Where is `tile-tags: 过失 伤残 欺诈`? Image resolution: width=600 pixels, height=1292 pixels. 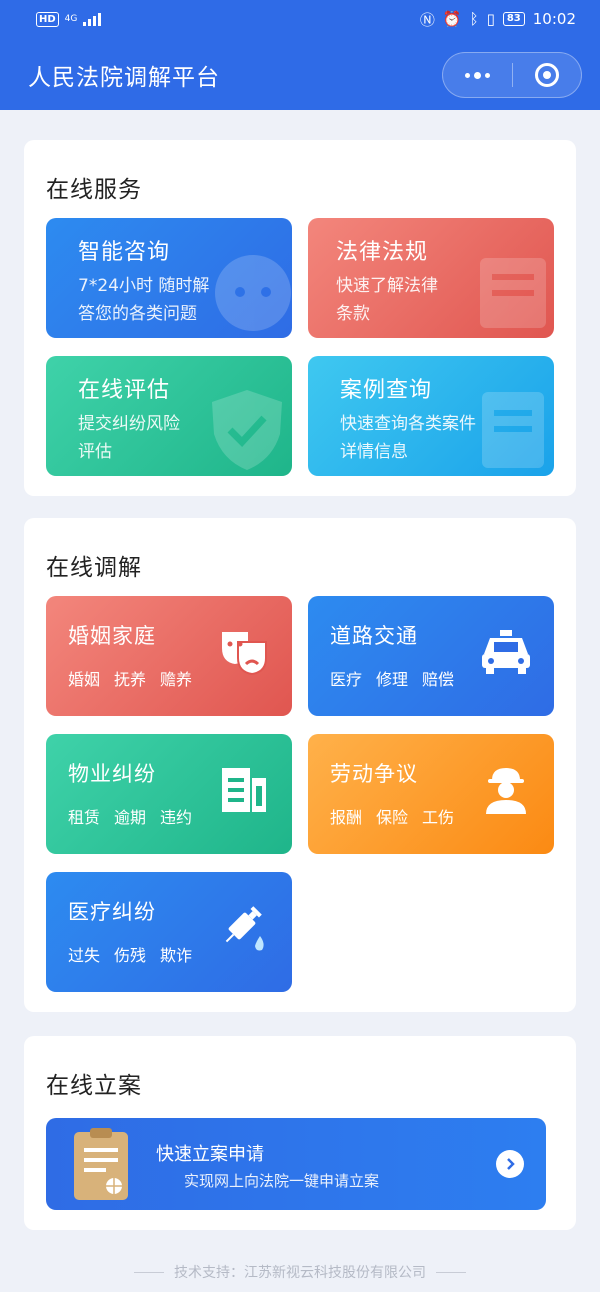 tile-tags: 过失 伤残 欺诈 is located at coordinates (130, 955).